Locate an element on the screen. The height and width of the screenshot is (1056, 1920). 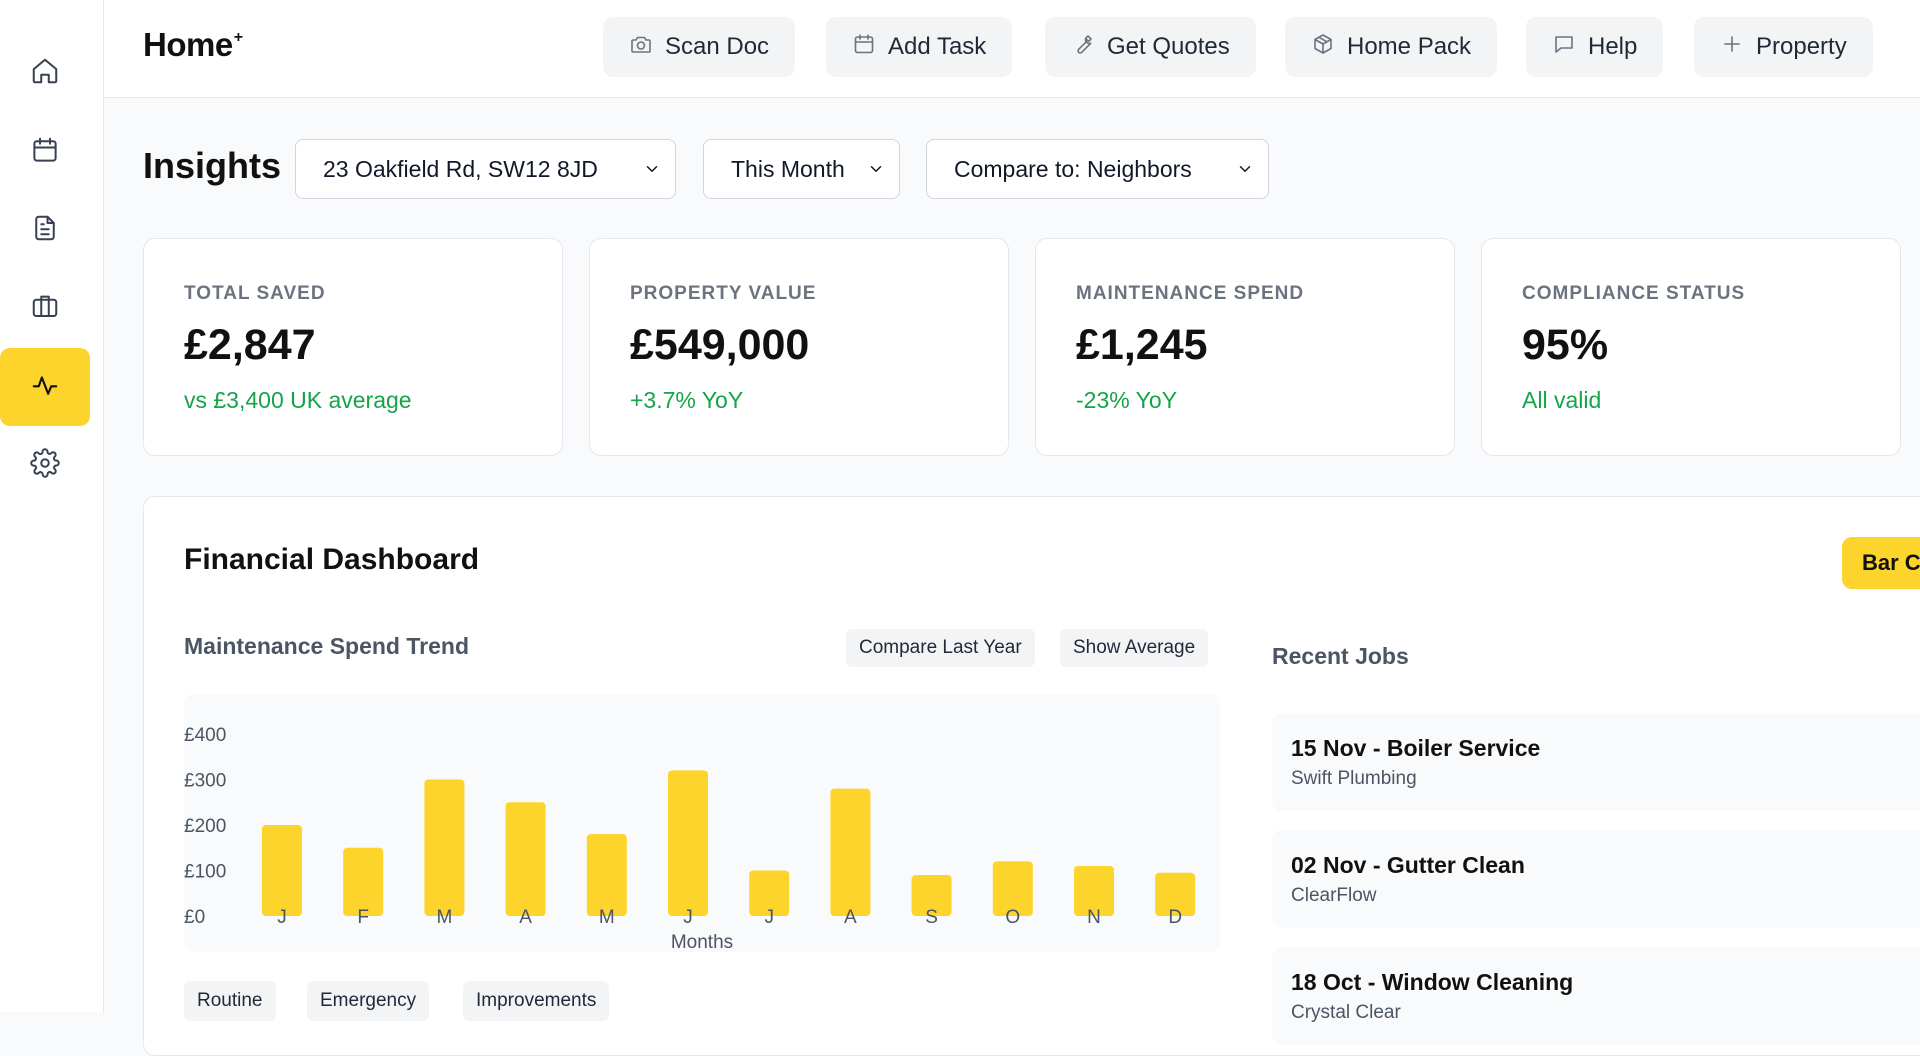
job-card: 18 Oct - Window Cleaning Crystal Clear is located at coordinates (1596, 996).